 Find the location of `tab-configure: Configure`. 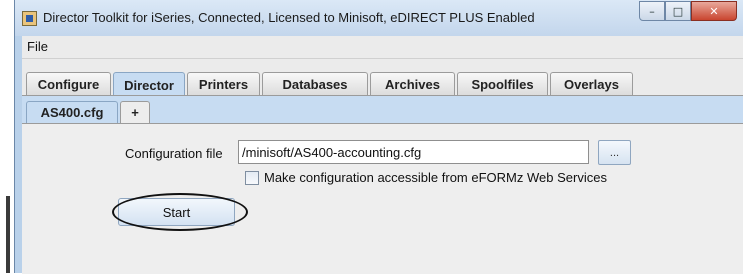

tab-configure: Configure is located at coordinates (68, 83).